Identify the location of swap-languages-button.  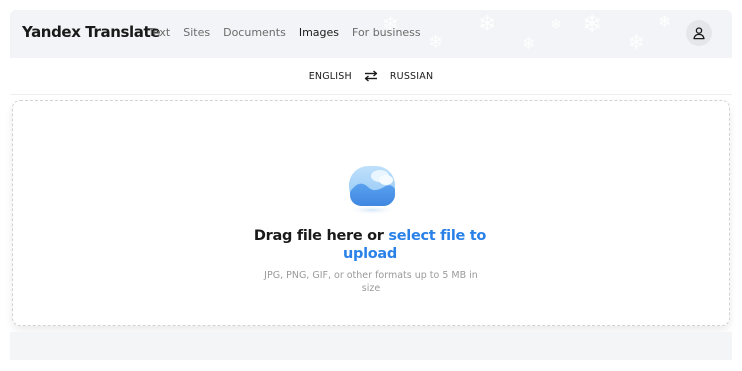
(371, 76).